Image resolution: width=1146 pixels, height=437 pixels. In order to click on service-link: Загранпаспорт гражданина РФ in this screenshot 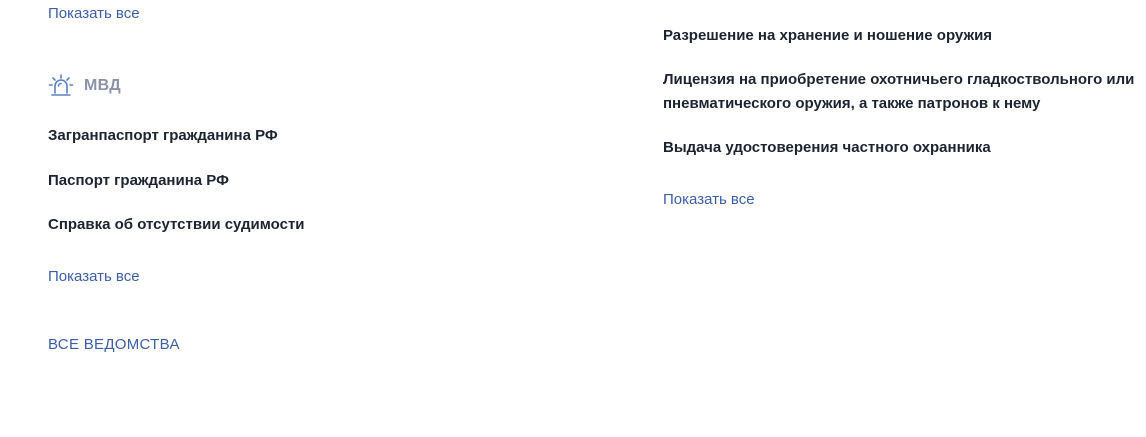, I will do `click(163, 136)`.